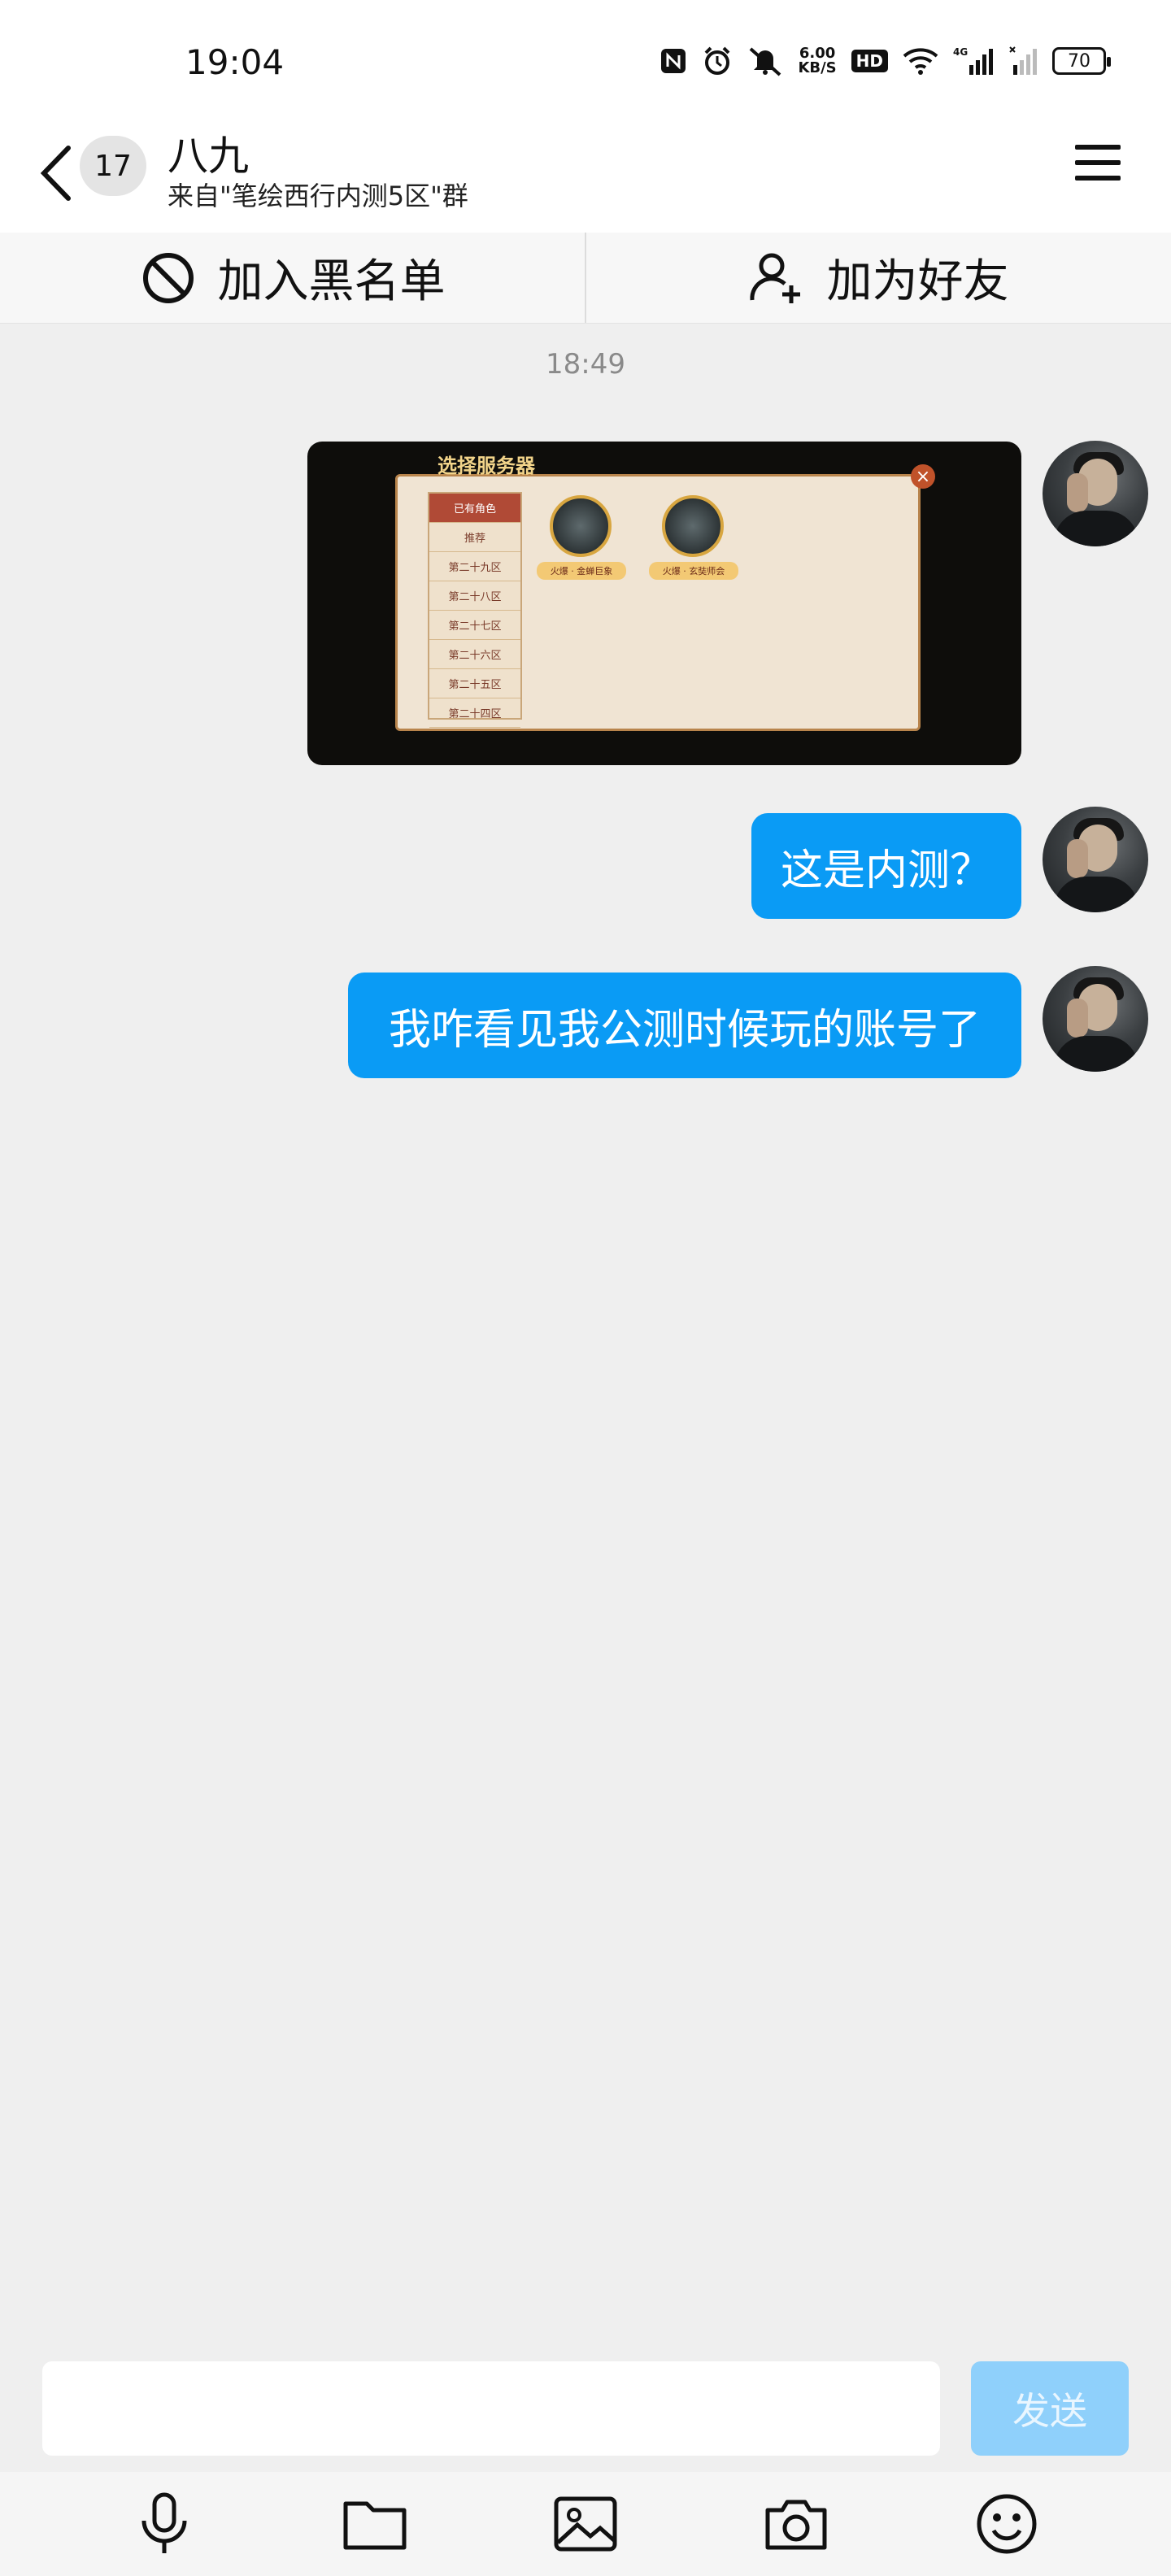  What do you see at coordinates (486, 466) in the screenshot?
I see `game-title: 选择服务器` at bounding box center [486, 466].